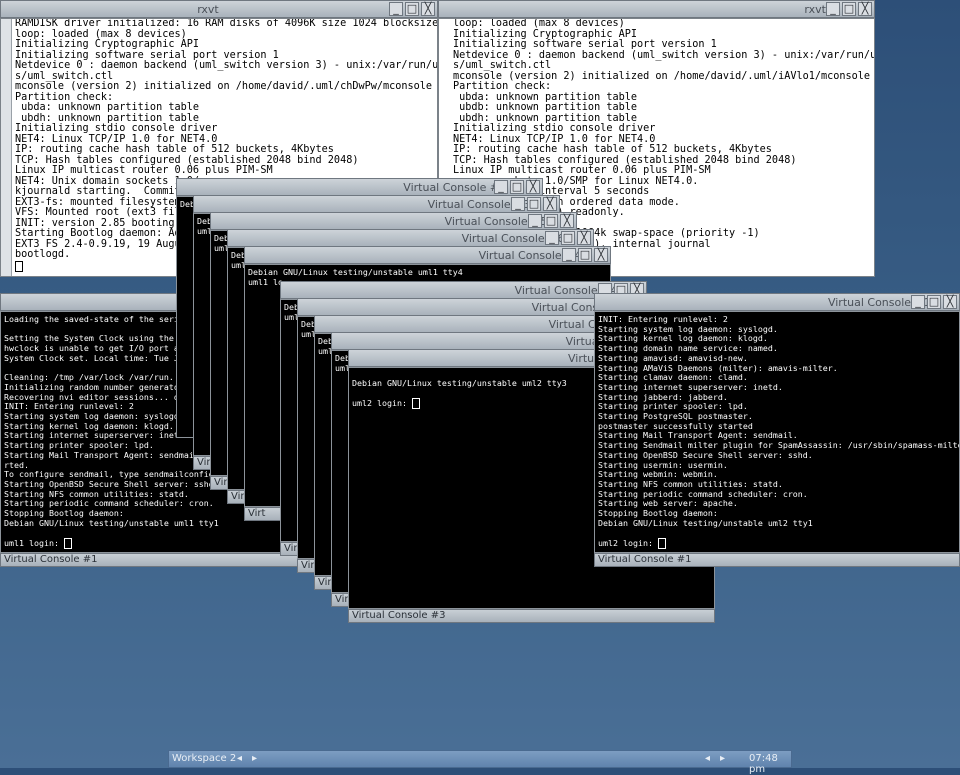 The width and height of the screenshot is (960, 775). I want to click on taskbar: Workspace 2 ◂ ▸ ◂ ▸ 07:48 pm, so click(480, 762).